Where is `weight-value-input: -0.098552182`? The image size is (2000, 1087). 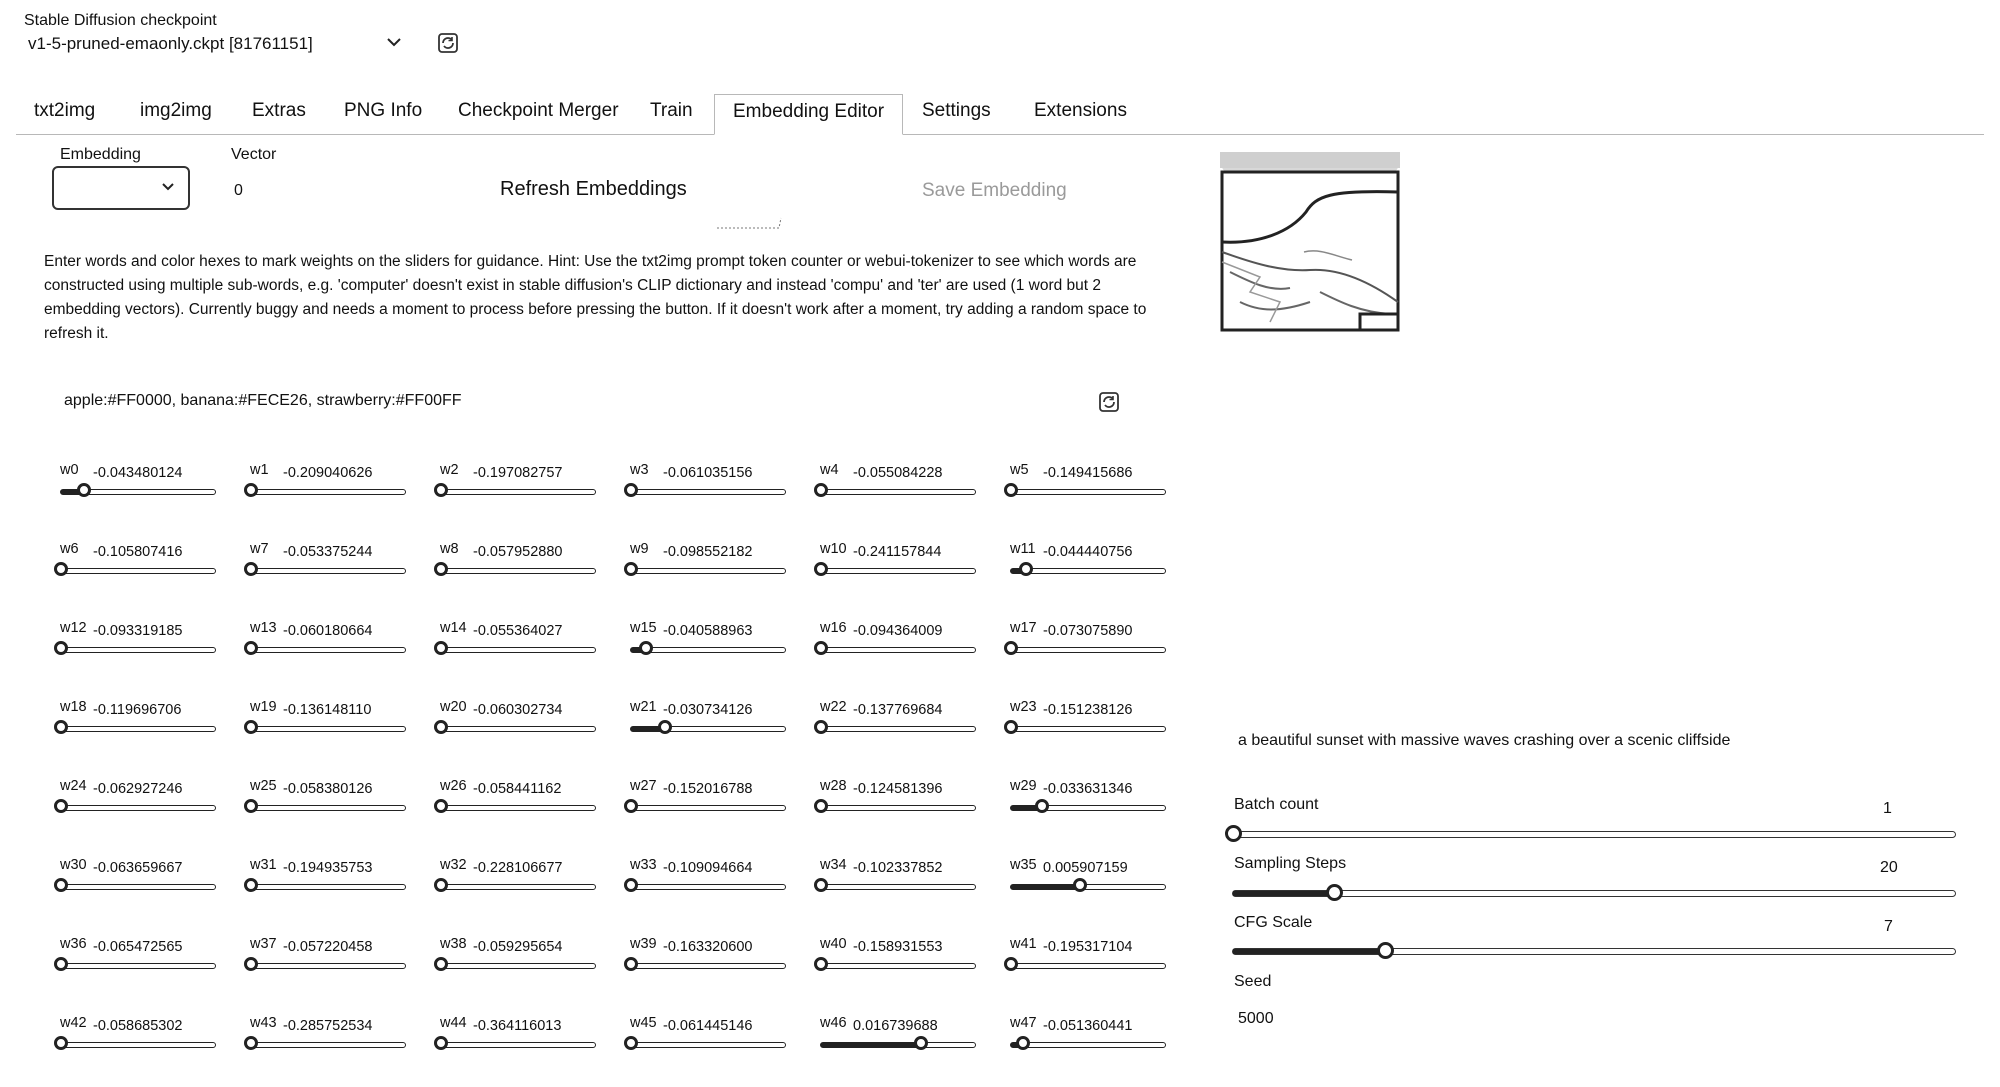
weight-value-input: -0.098552182 is located at coordinates (723, 552).